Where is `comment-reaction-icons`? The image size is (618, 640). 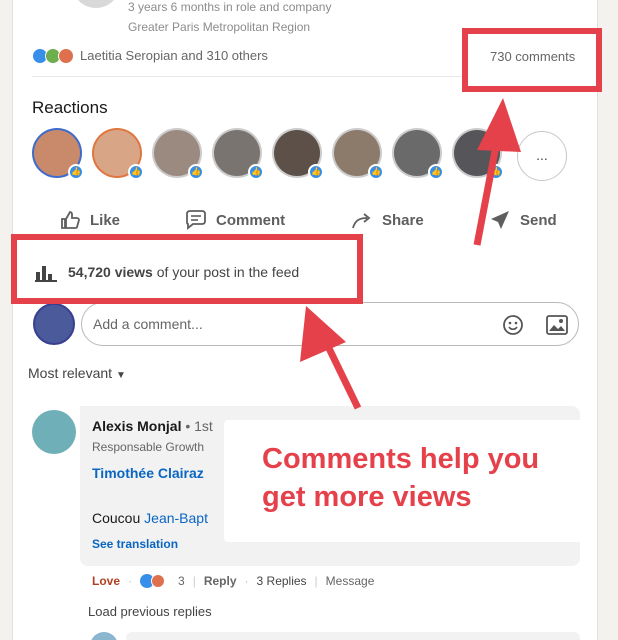
comment-reaction-icons is located at coordinates (155, 581).